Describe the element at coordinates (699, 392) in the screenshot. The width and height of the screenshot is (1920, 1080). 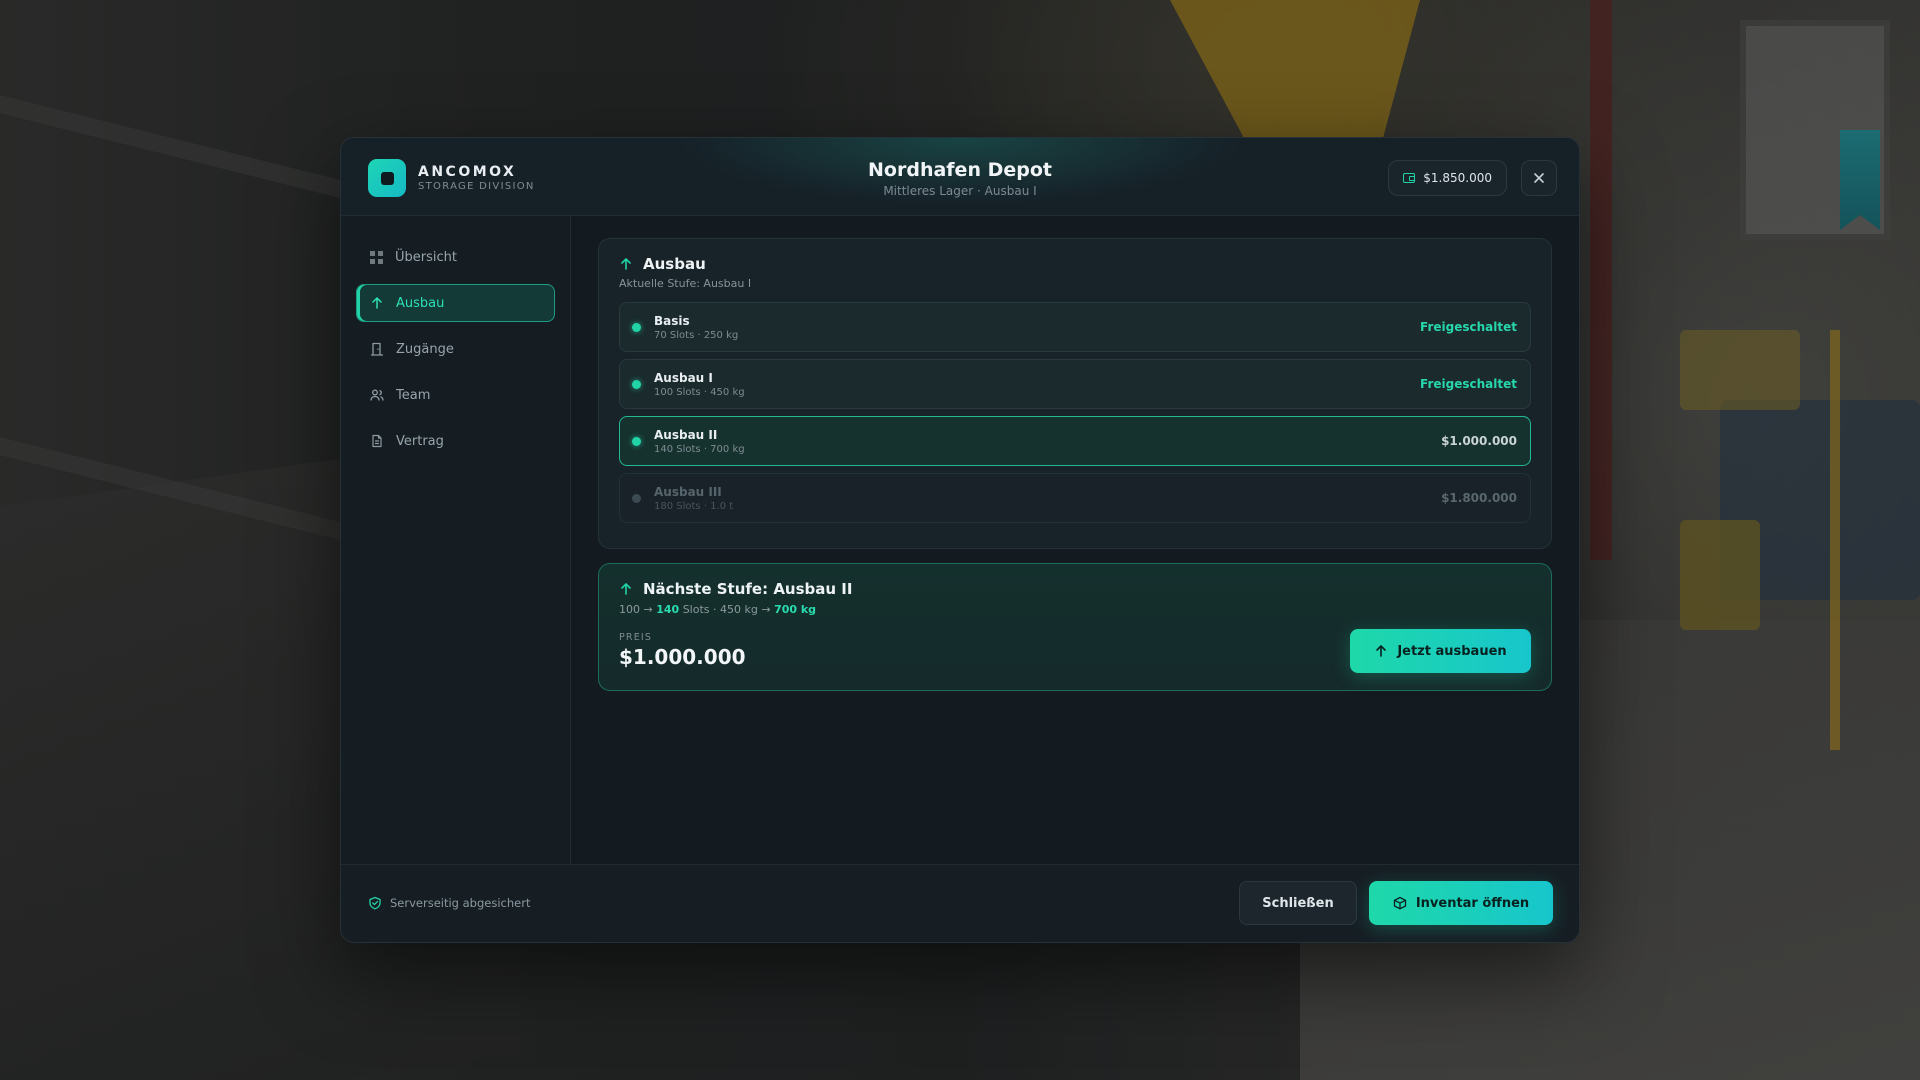
I see `tier-spec: 100 Slots · 450 kg` at that location.